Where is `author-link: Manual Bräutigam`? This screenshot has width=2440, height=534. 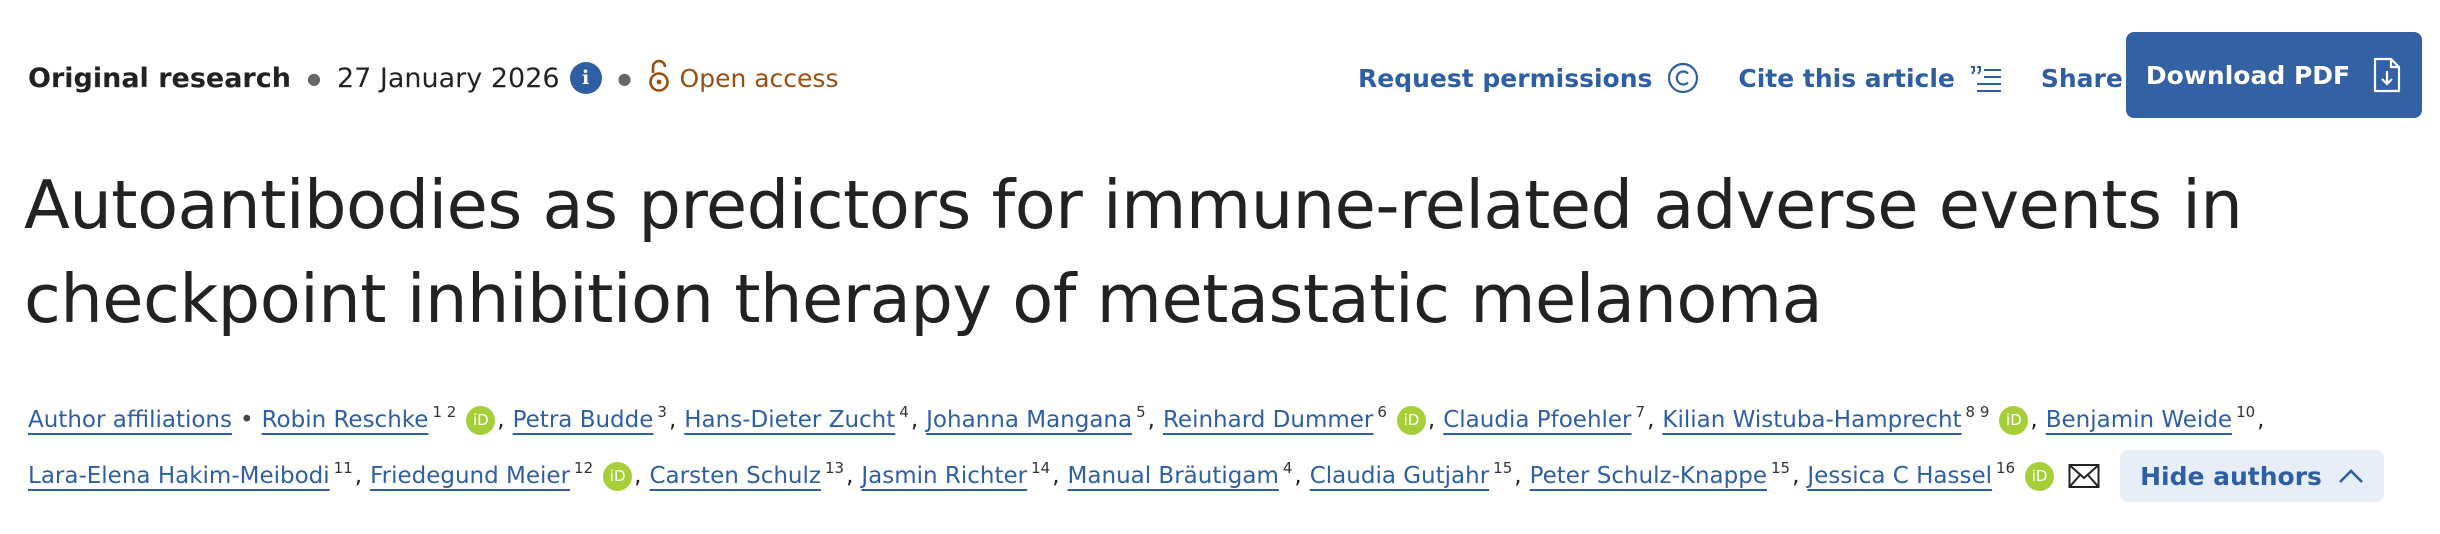 author-link: Manual Bräutigam is located at coordinates (1173, 476).